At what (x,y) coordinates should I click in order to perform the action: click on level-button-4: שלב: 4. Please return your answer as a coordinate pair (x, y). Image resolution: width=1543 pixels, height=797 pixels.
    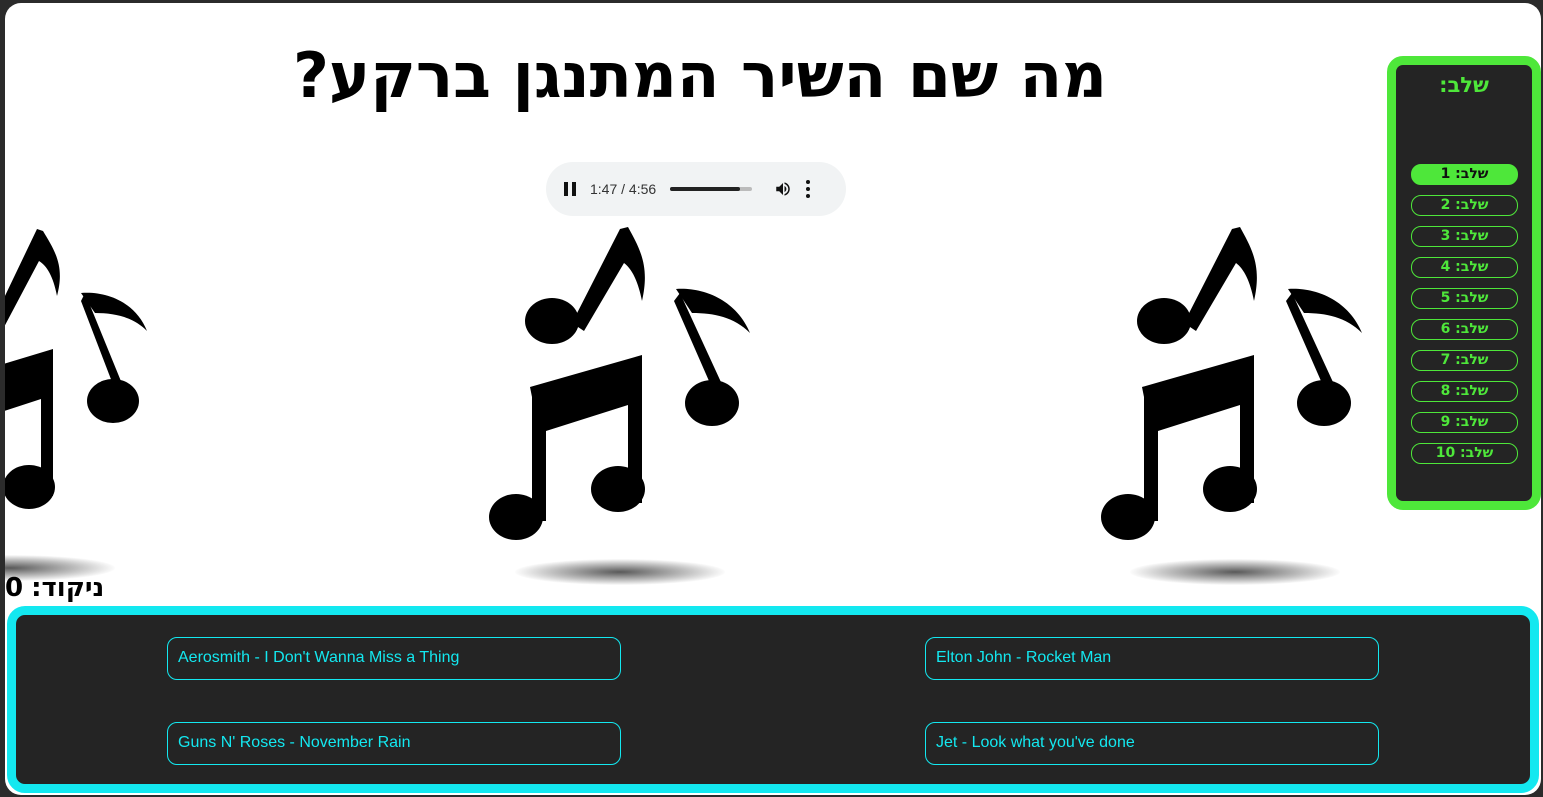
    Looking at the image, I should click on (1464, 267).